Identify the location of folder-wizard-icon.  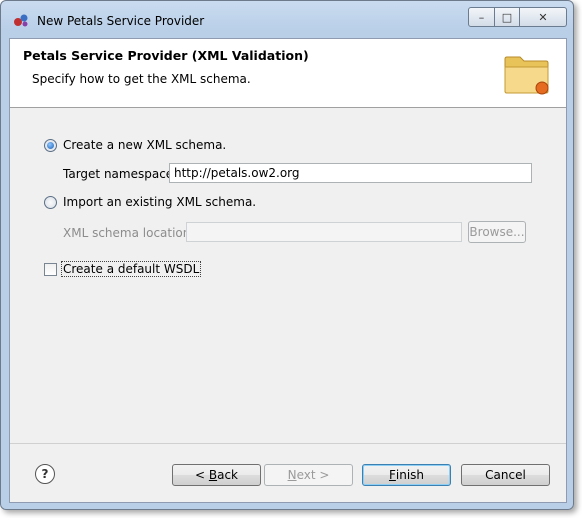
(526, 75).